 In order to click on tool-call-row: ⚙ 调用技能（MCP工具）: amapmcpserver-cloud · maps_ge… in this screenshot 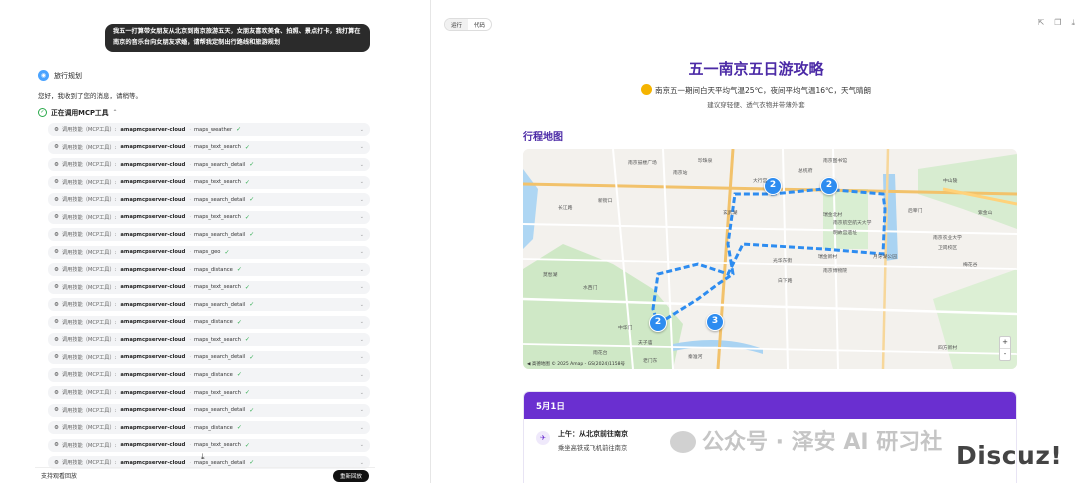, I will do `click(209, 252)`.